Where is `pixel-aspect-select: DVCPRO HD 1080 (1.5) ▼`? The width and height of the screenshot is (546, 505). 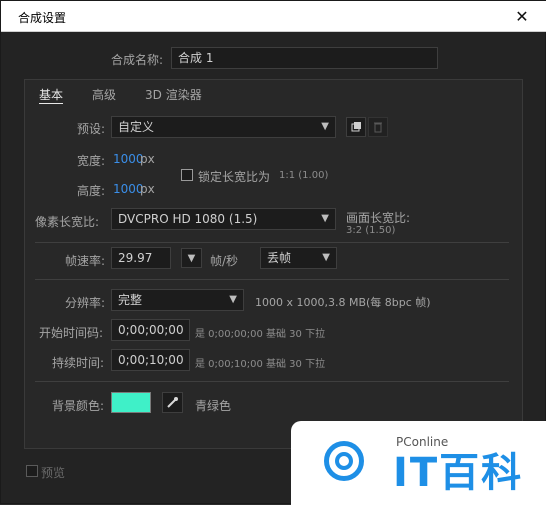
pixel-aspect-select: DVCPRO HD 1080 (1.5) ▼ is located at coordinates (223, 219).